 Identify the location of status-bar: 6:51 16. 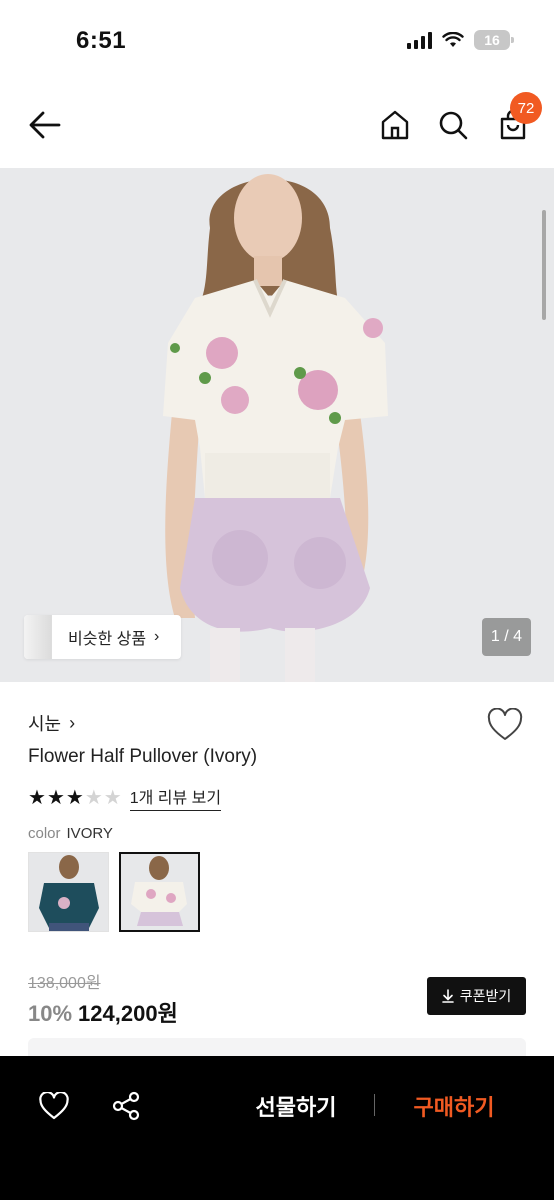
(277, 40).